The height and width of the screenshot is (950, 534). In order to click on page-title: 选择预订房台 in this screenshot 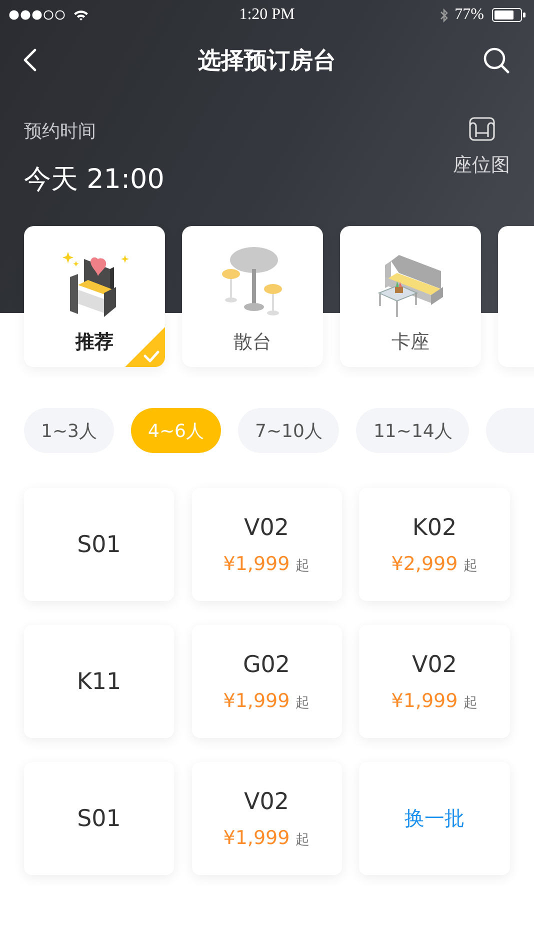, I will do `click(267, 61)`.